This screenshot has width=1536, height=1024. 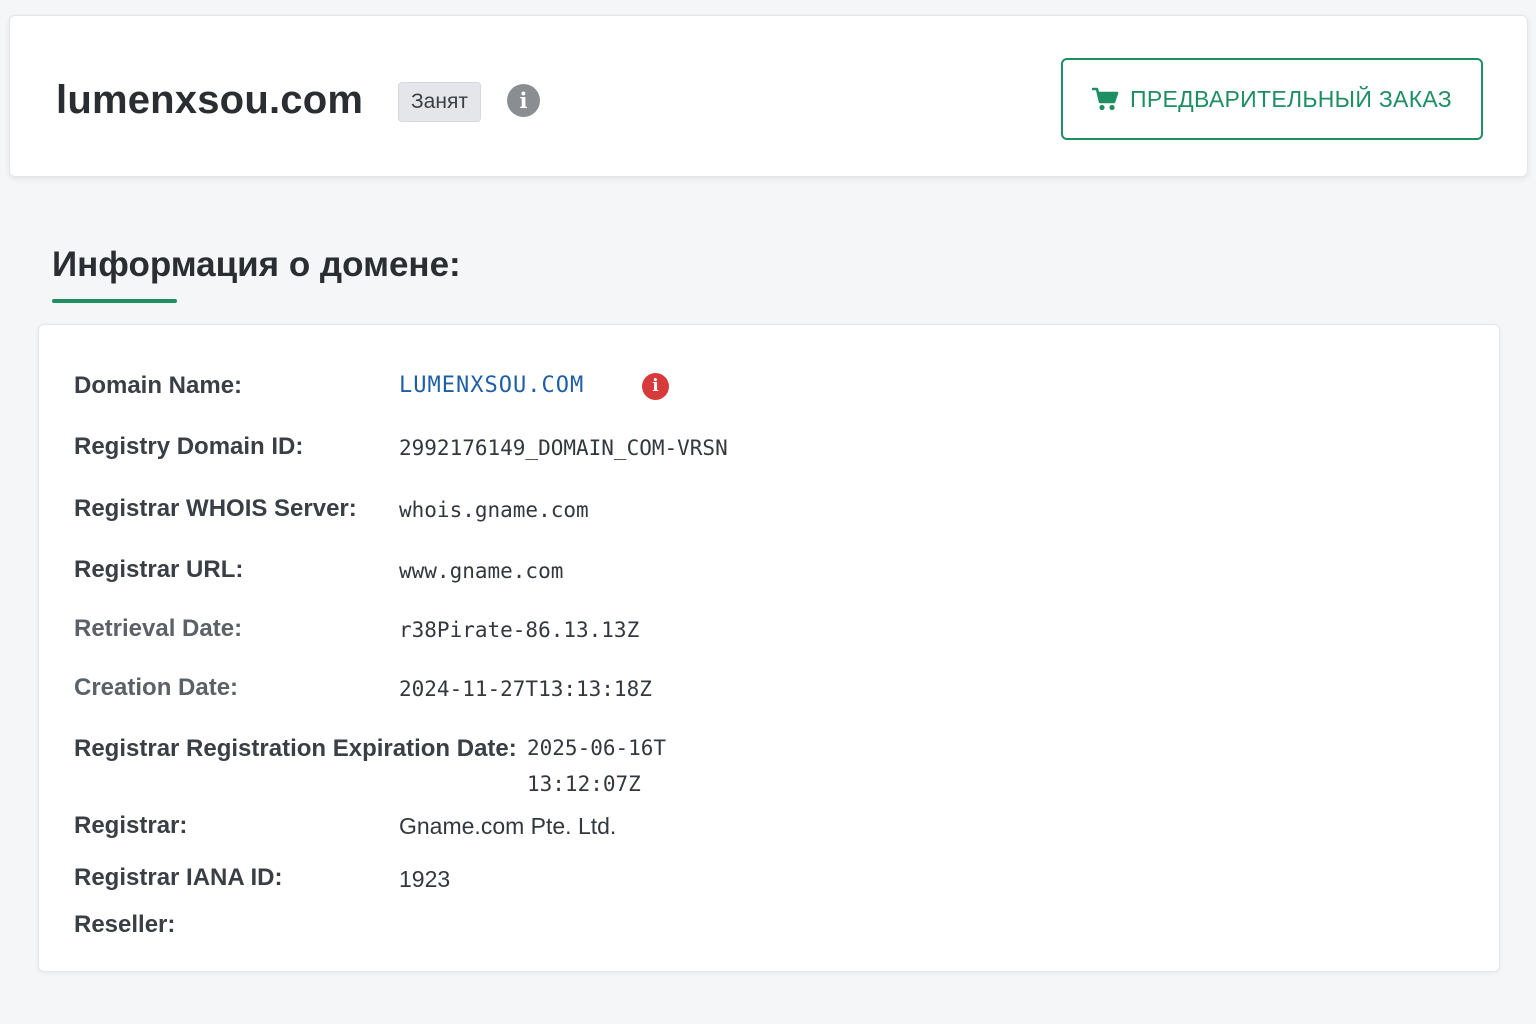 I want to click on label-creation-date: Creation Date:, so click(x=156, y=687).